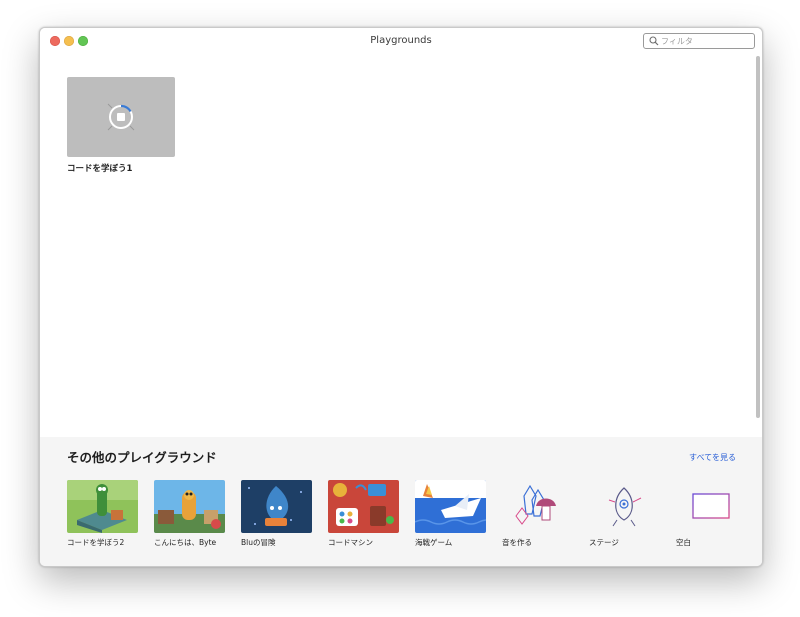 The height and width of the screenshot is (617, 800). I want to click on section-title: その他のプレイグラウンド, so click(142, 457).